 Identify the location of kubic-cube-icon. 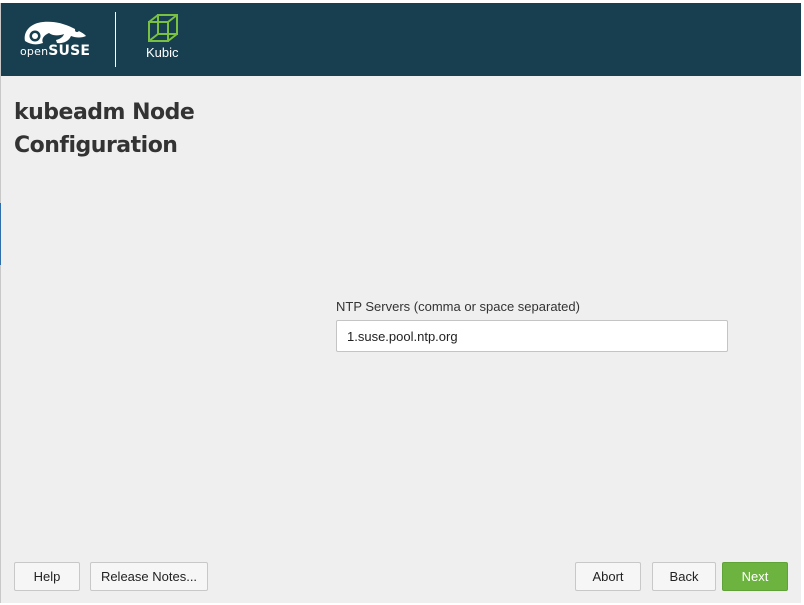
(163, 28).